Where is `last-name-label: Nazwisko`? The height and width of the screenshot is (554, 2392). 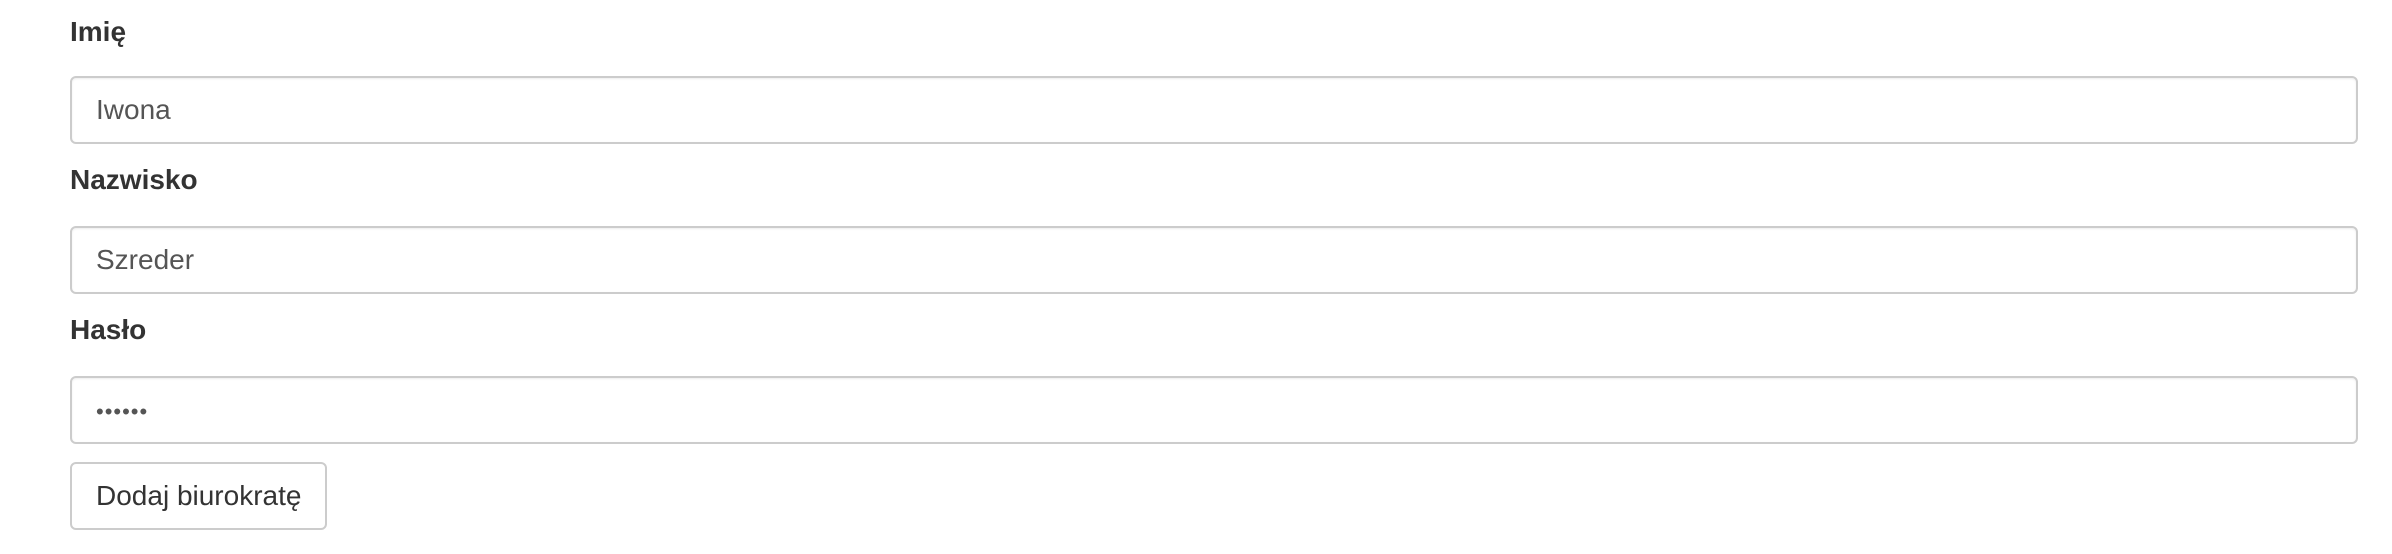
last-name-label: Nazwisko is located at coordinates (134, 179).